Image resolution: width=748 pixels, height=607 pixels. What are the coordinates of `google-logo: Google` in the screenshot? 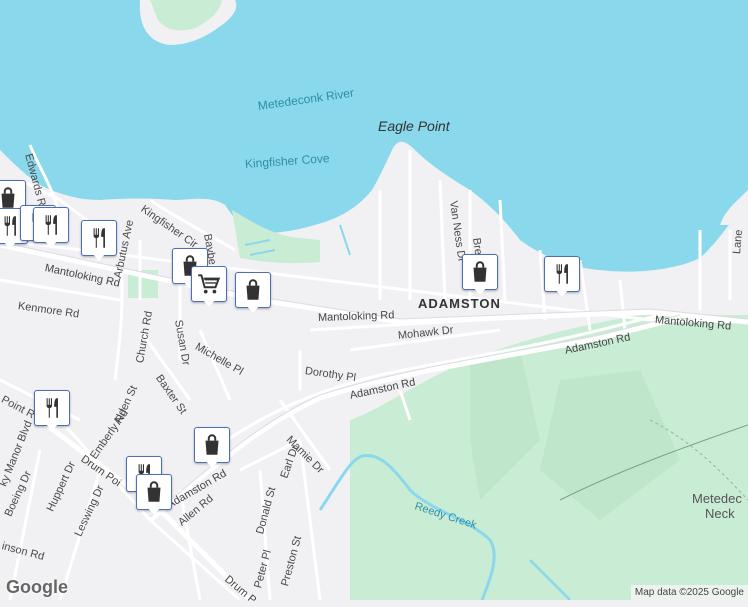 It's located at (37, 587).